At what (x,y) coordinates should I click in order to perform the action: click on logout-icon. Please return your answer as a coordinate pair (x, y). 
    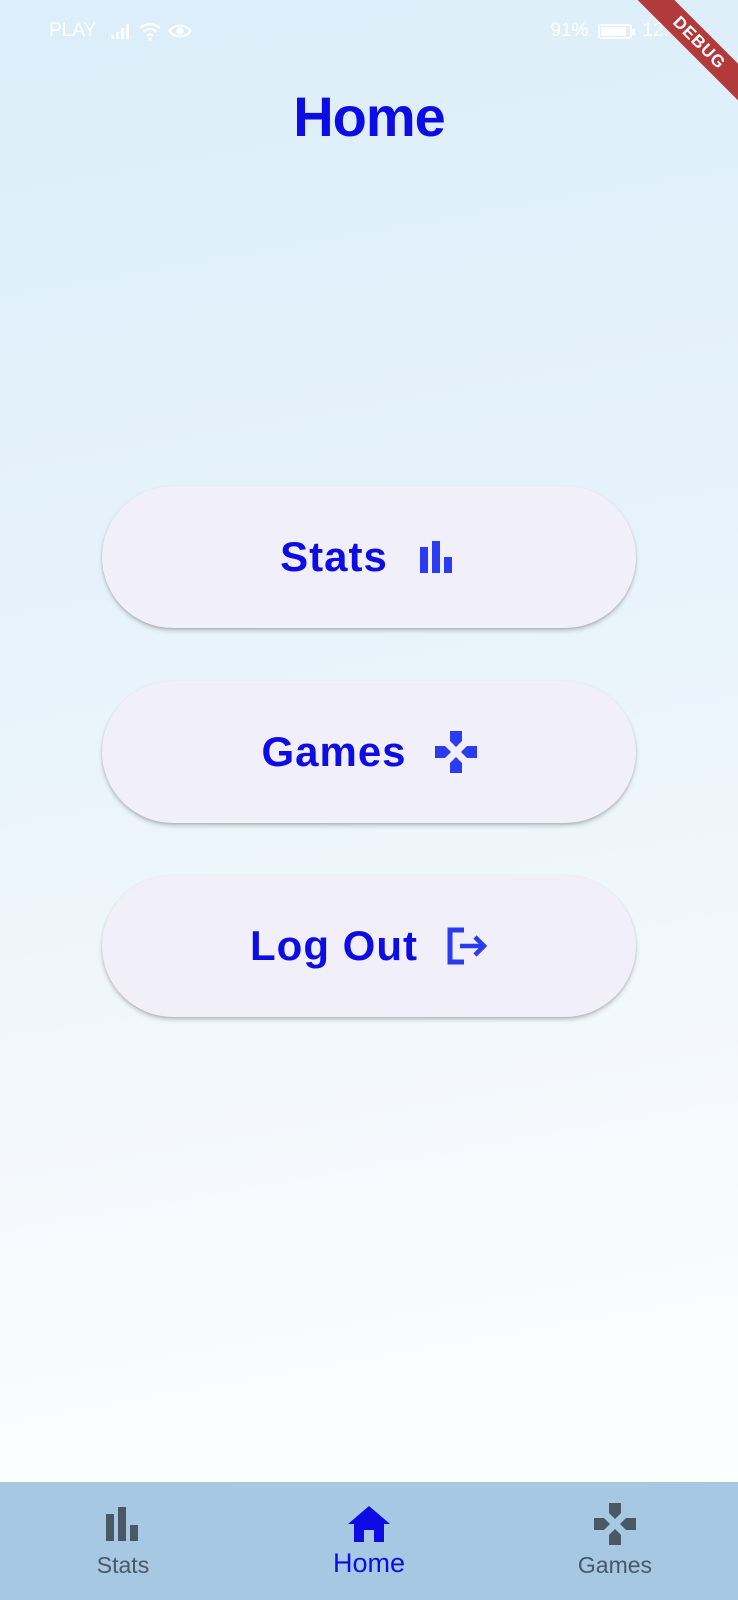
    Looking at the image, I should click on (467, 946).